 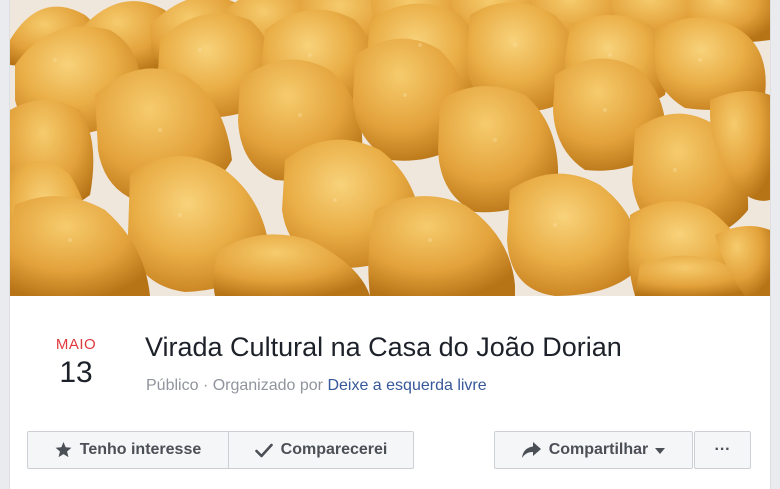 I want to click on interested-button: Tenho interesse, so click(x=128, y=450).